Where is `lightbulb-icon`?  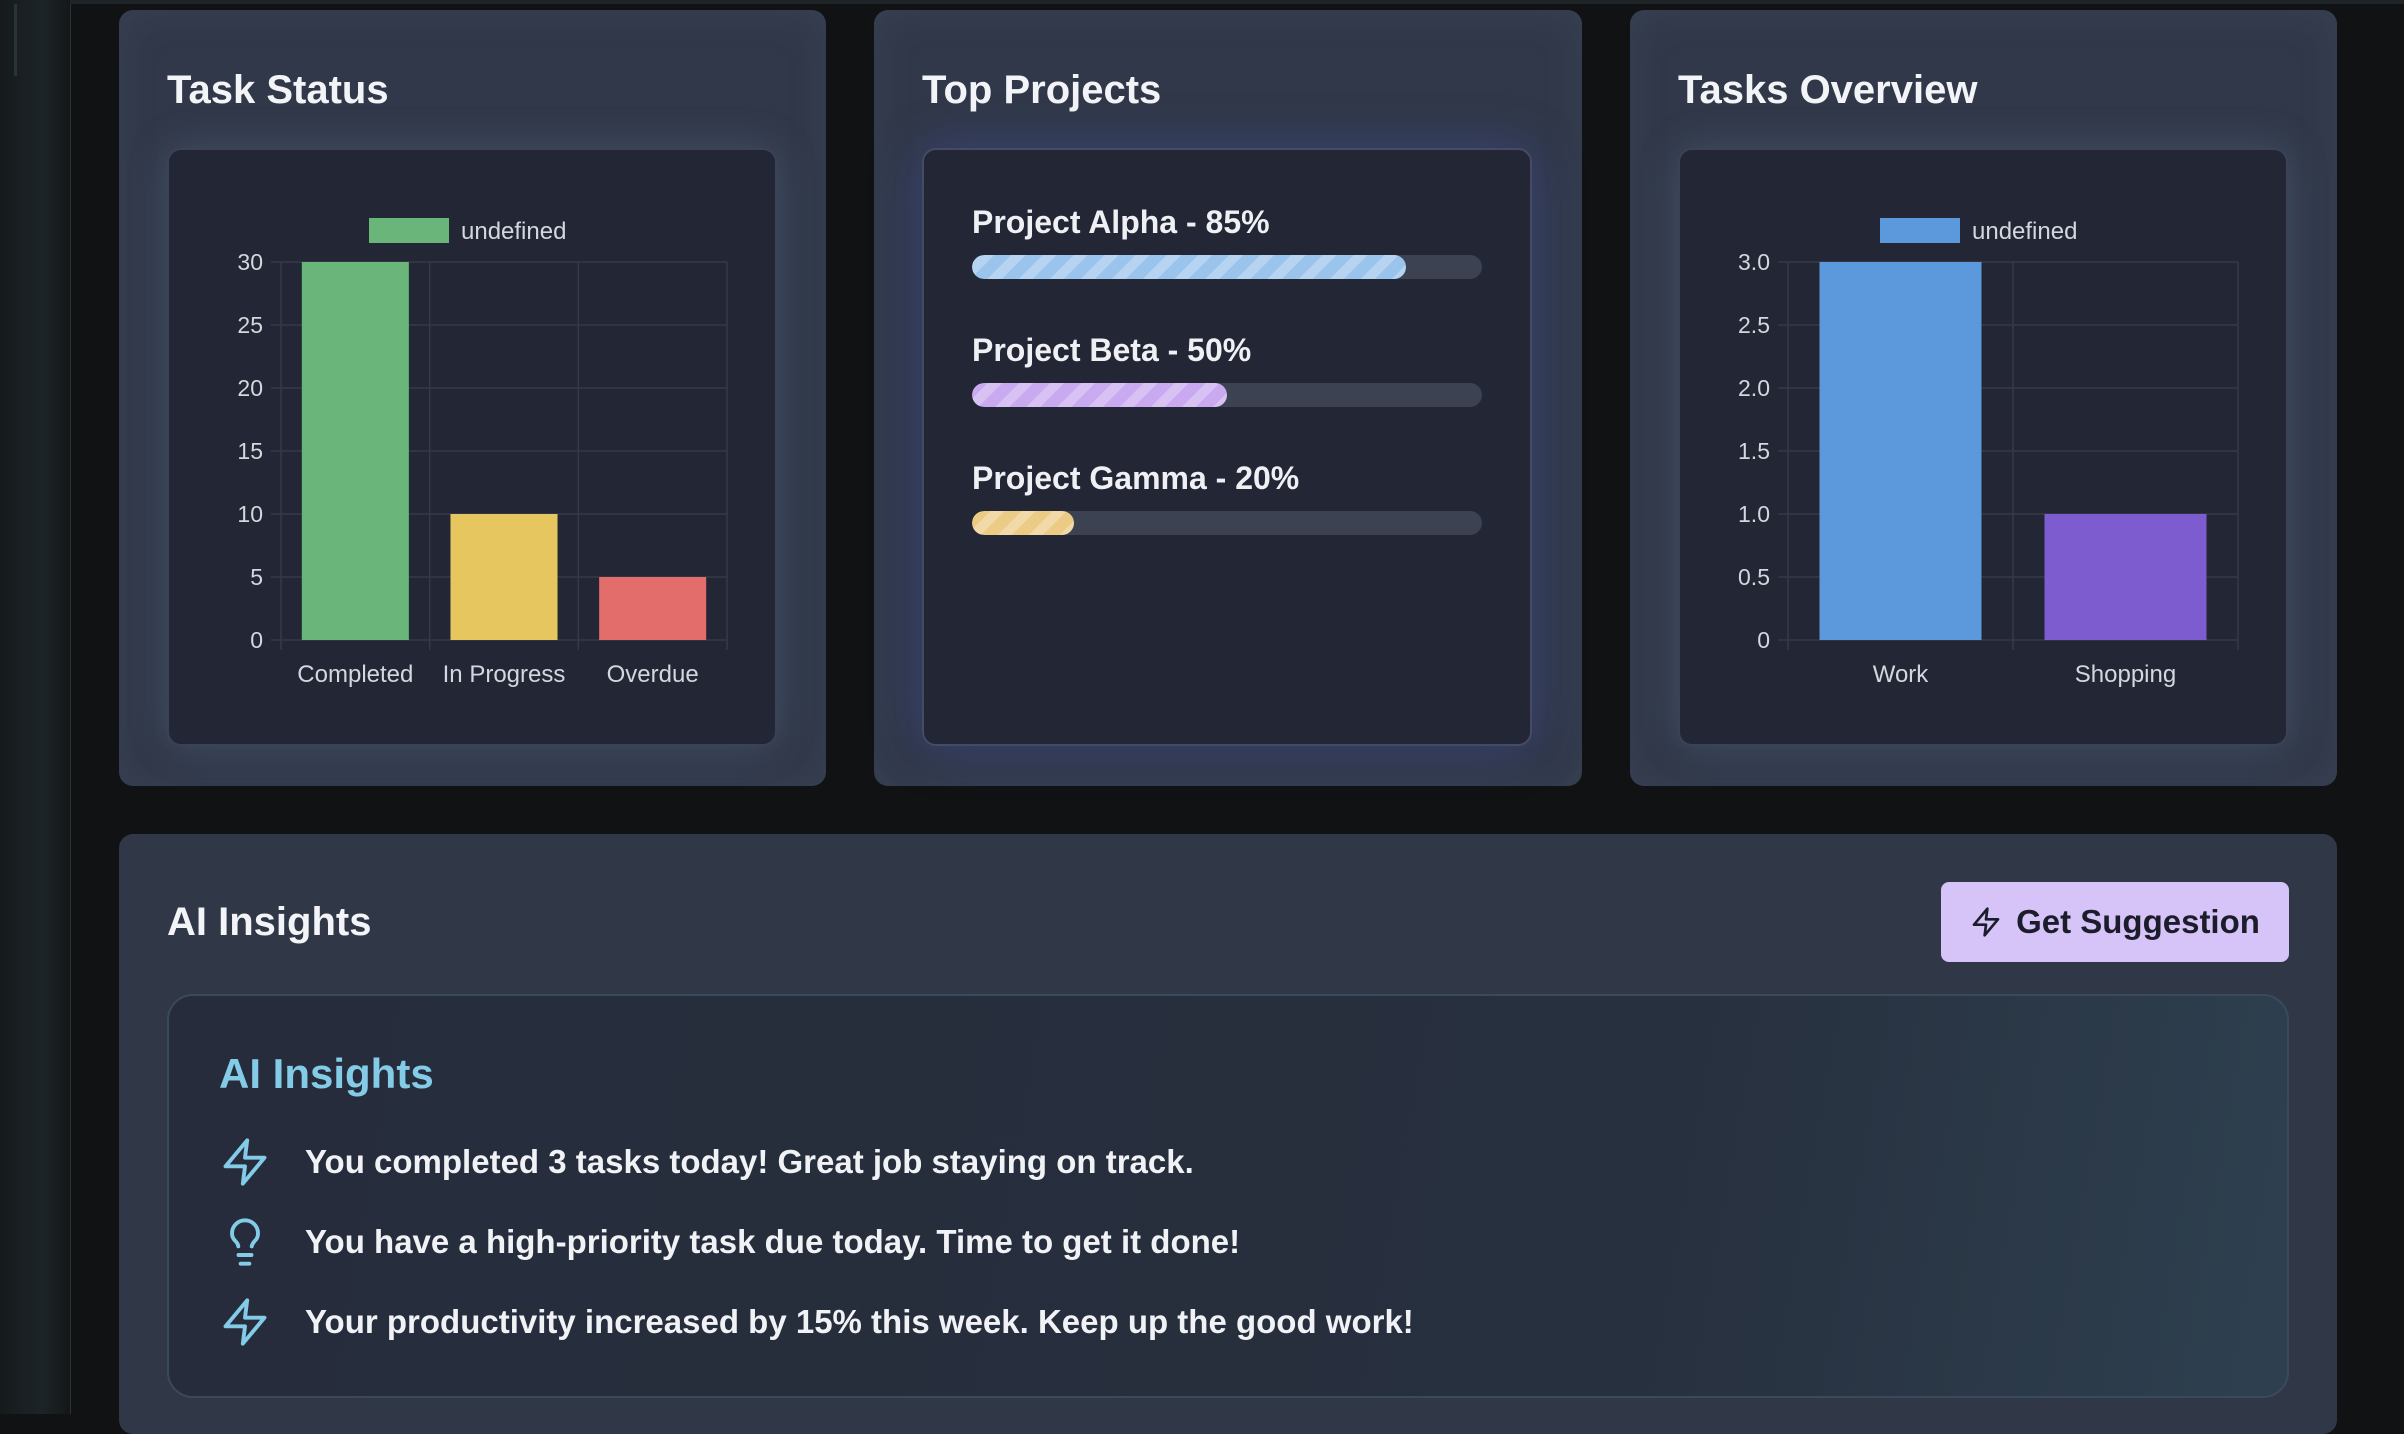
lightbulb-icon is located at coordinates (245, 1242).